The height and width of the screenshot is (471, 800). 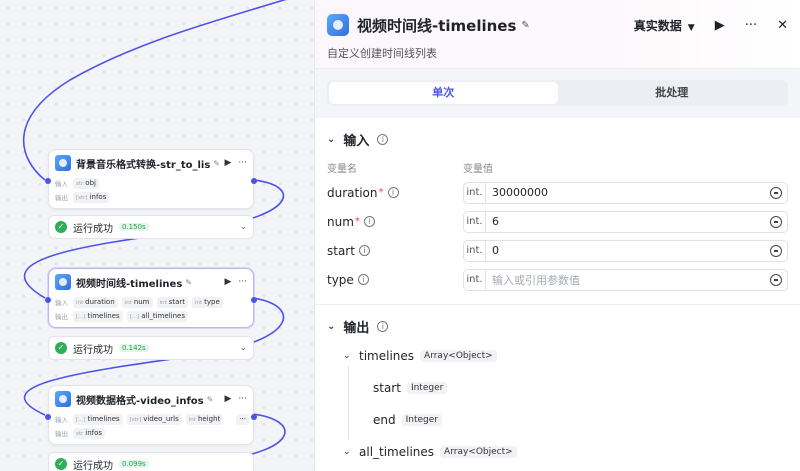 I want to click on output-field-start: start Integer, so click(x=565, y=388).